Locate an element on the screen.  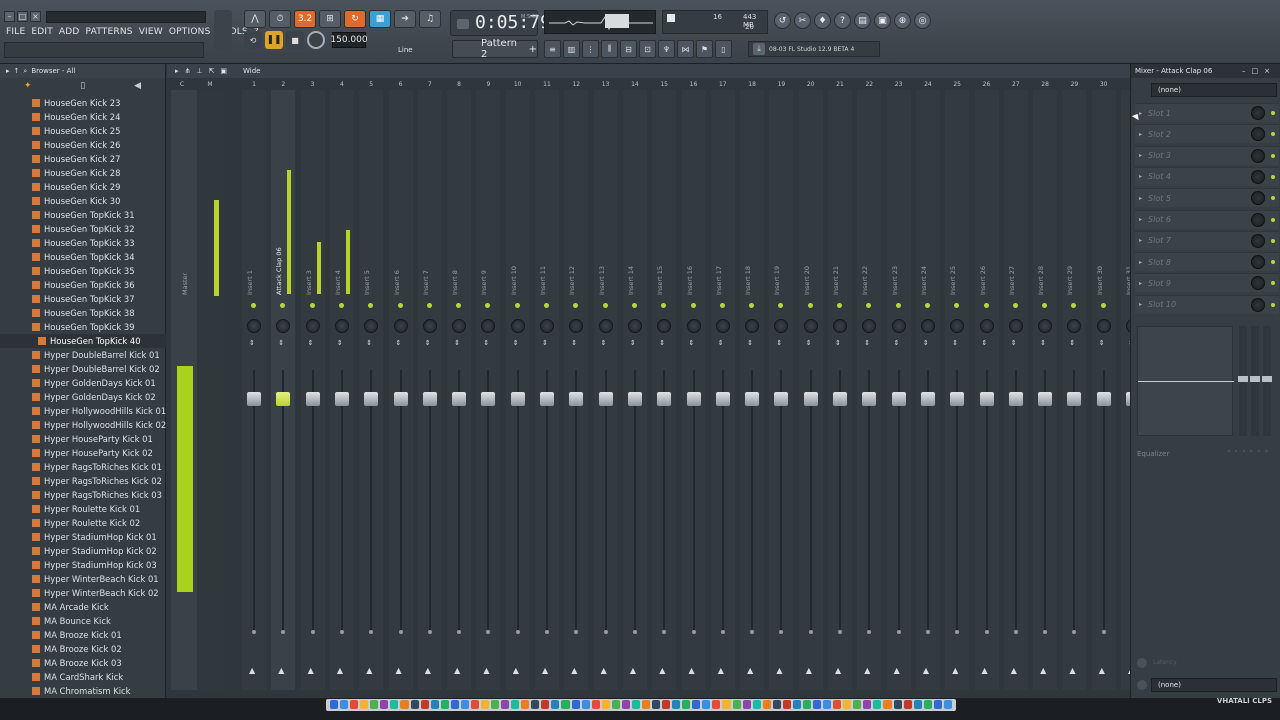
mixer-insert-strip: ⇕ ▲ Insert 23 is located at coordinates (899, 390).